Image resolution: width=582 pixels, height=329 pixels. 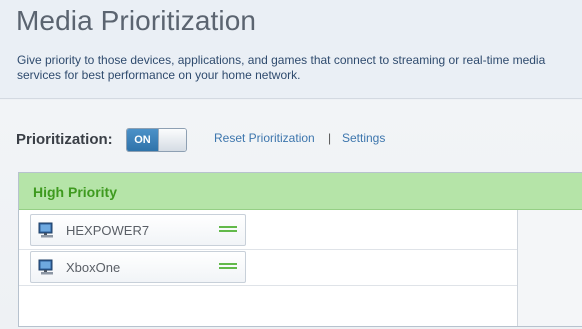 I want to click on device-item-xboxone: XboxOne, so click(x=138, y=267).